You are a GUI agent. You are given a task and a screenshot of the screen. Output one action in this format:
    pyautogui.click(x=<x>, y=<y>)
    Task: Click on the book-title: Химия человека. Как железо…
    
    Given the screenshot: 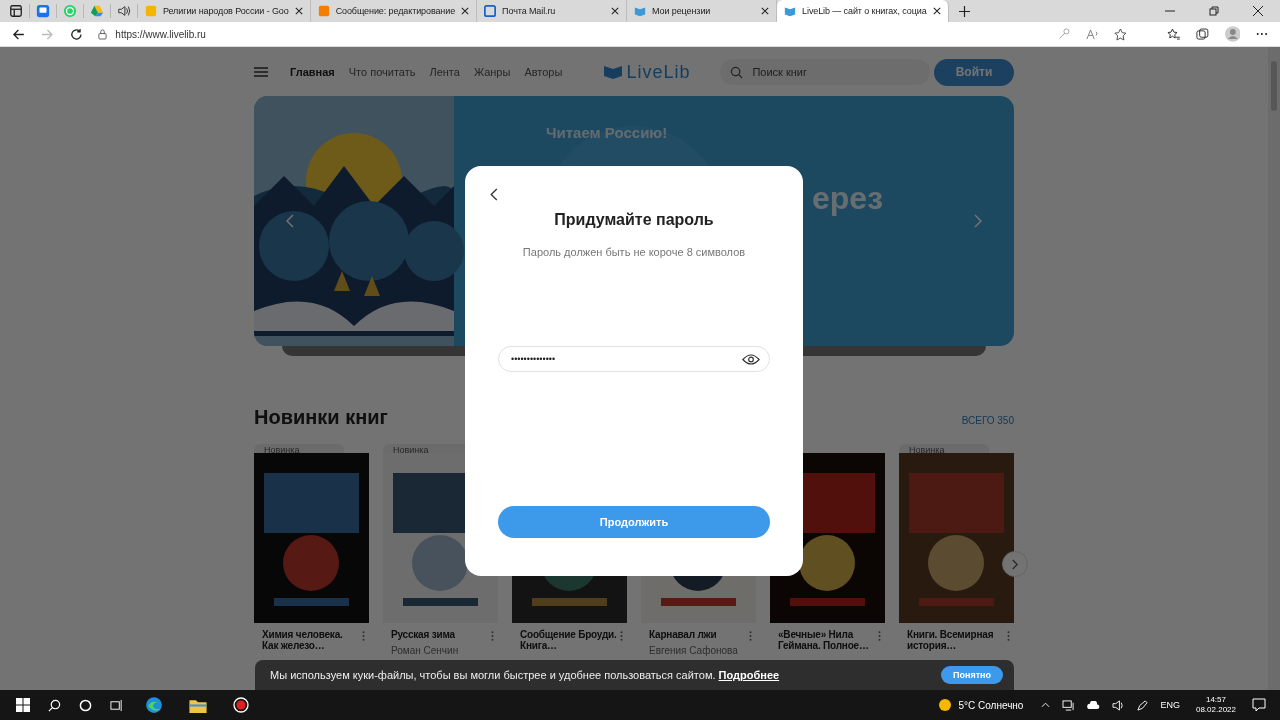 What is the action you would take?
    pyautogui.click(x=311, y=640)
    